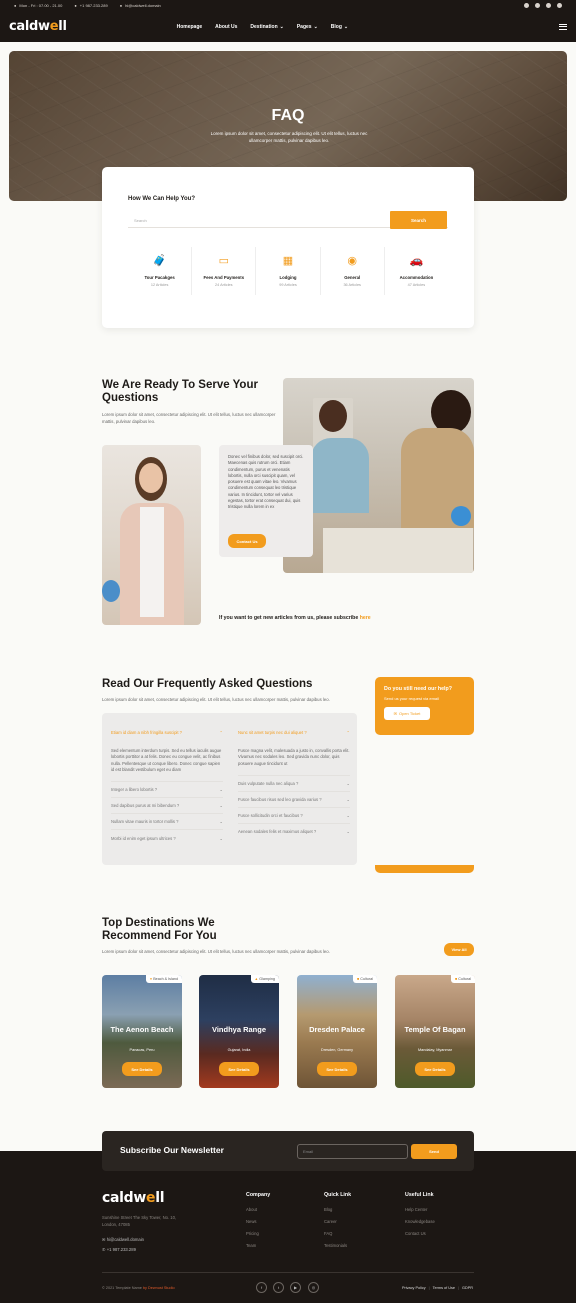  Describe the element at coordinates (167, 838) in the screenshot. I see `faq-question: Morbi id enim eget ipsum ultrices ? ⌄` at that location.